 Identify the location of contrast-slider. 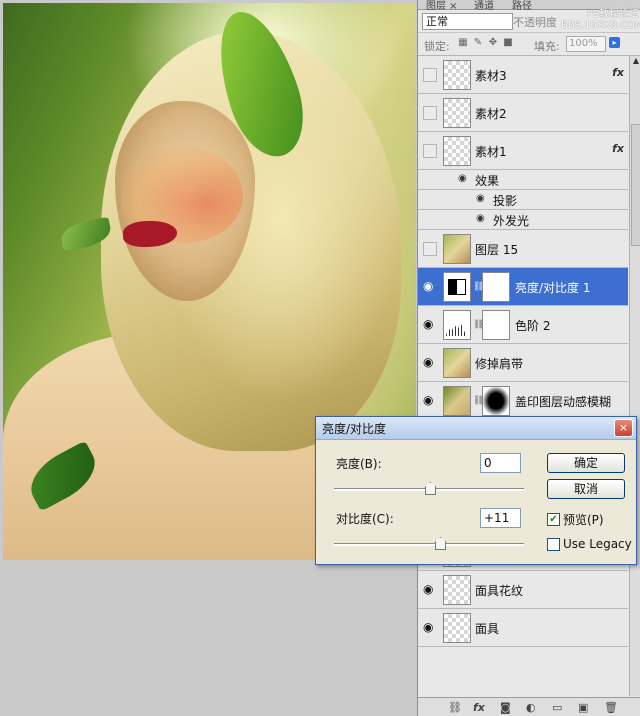
(429, 544).